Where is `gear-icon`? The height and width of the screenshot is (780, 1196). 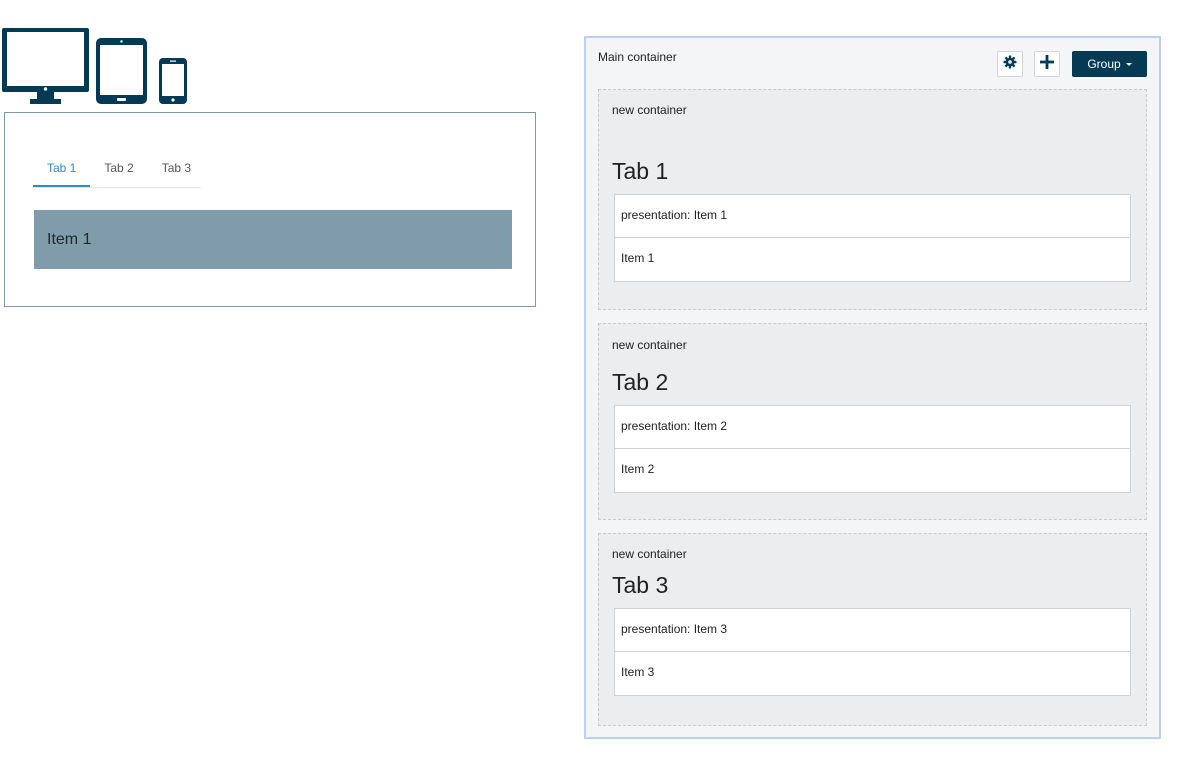
gear-icon is located at coordinates (1010, 64).